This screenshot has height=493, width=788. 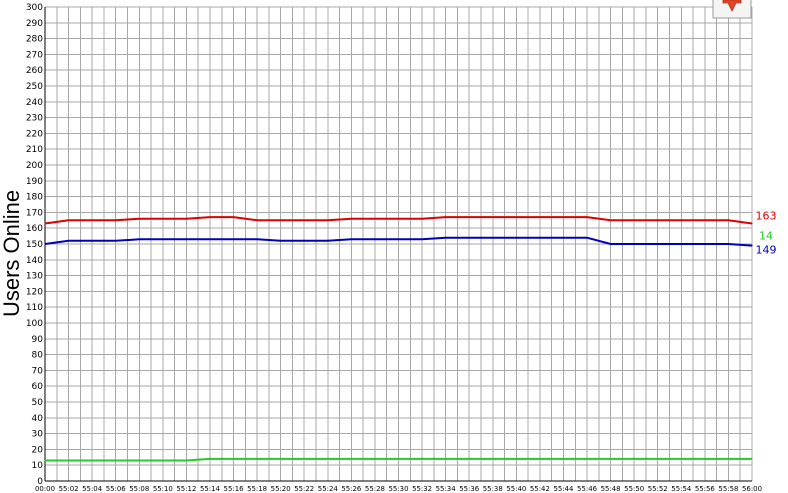 I want to click on x-tick-label: 55:42, so click(x=540, y=489).